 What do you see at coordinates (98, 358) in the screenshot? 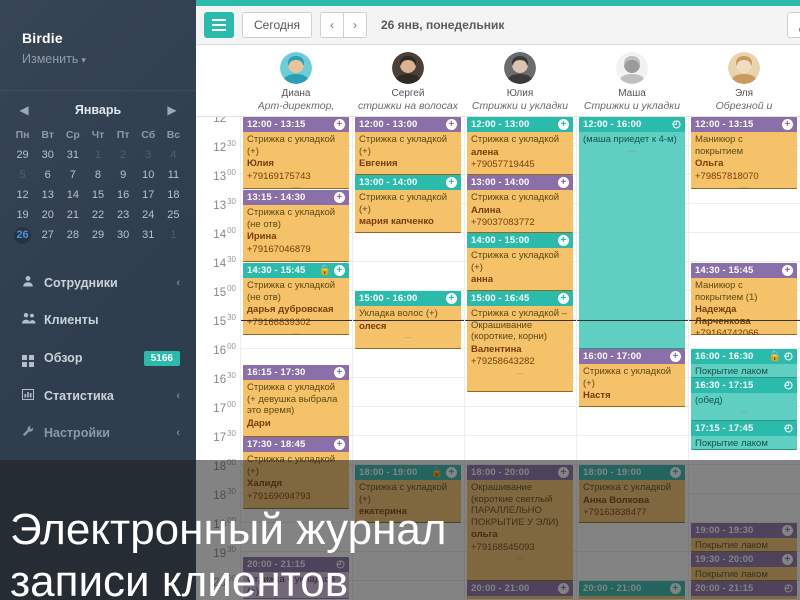
I see `sidebar-item-3: Обзор 5166` at bounding box center [98, 358].